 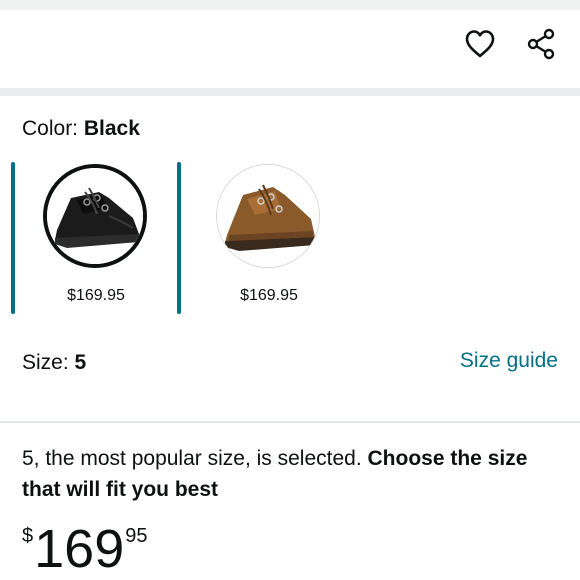 I want to click on color-label: Color: Black, so click(x=81, y=129).